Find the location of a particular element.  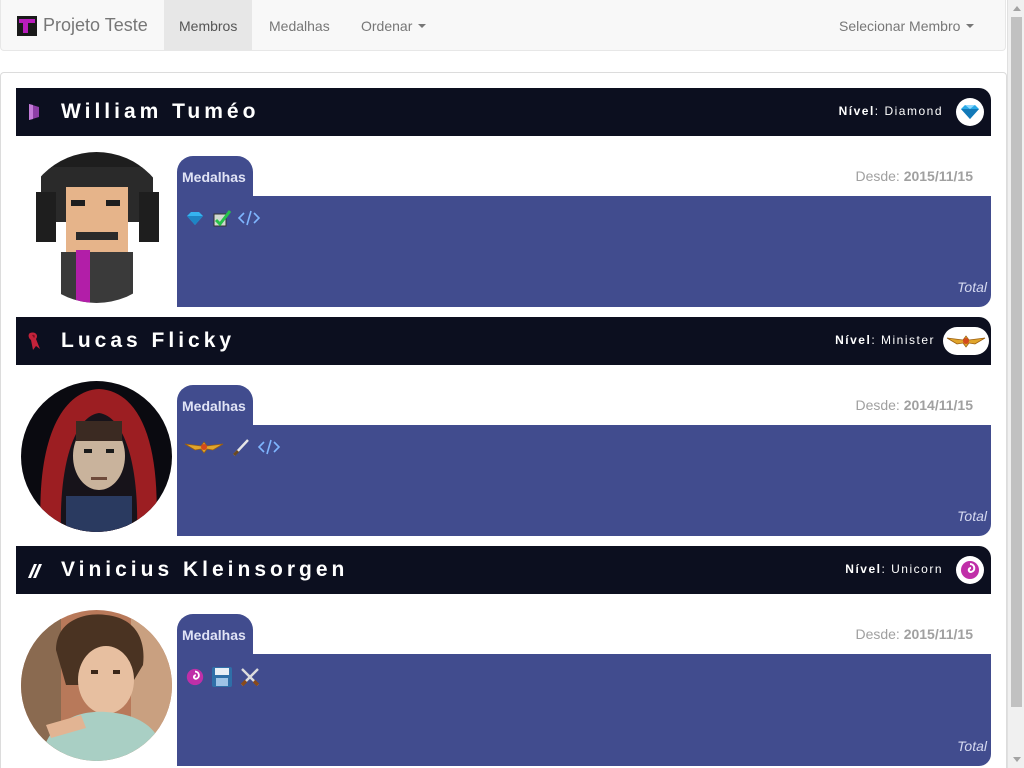

nav-item-label: Ordenar is located at coordinates (387, 25).